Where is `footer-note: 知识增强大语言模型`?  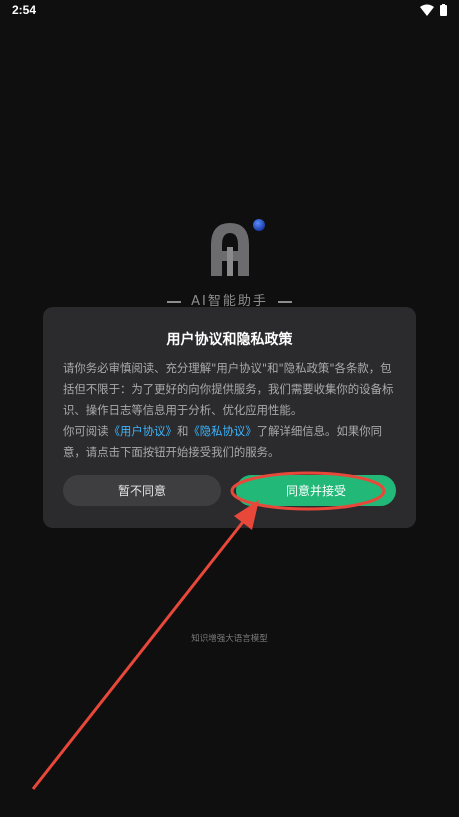
footer-note: 知识增强大语言模型 is located at coordinates (229, 639).